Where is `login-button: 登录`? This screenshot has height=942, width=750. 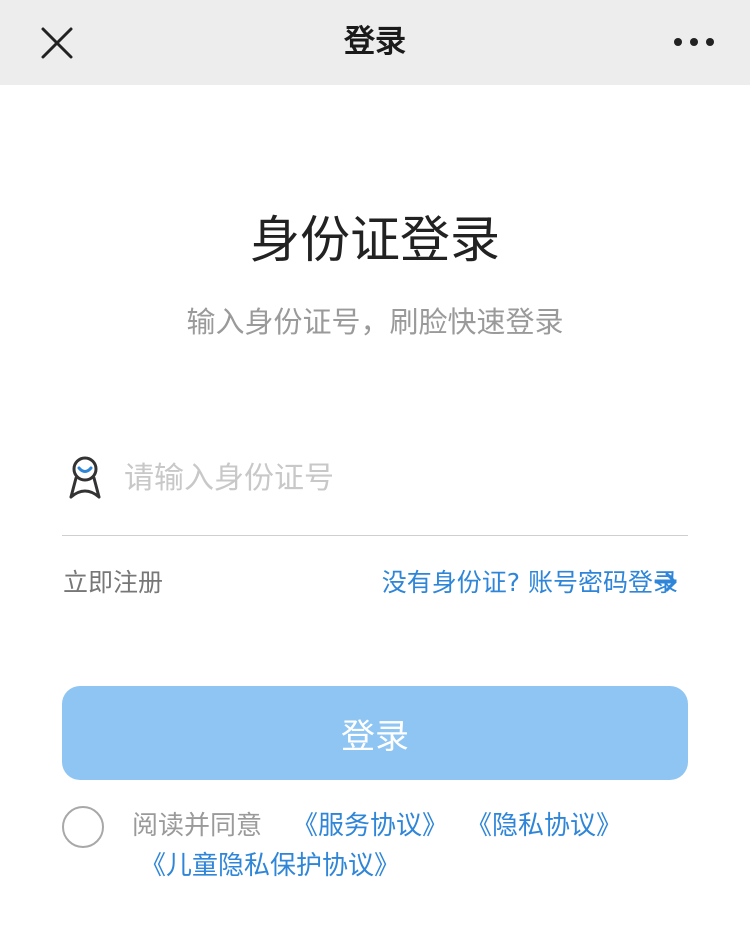
login-button: 登录 is located at coordinates (375, 733).